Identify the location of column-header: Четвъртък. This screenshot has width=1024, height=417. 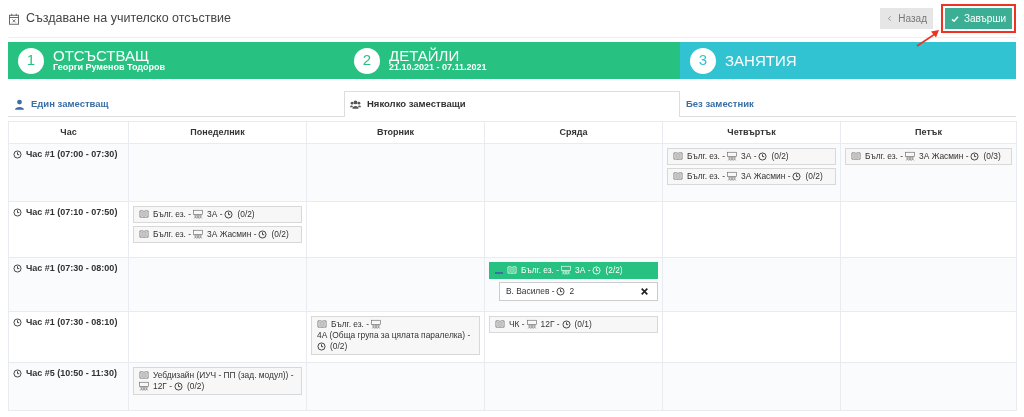
(751, 132).